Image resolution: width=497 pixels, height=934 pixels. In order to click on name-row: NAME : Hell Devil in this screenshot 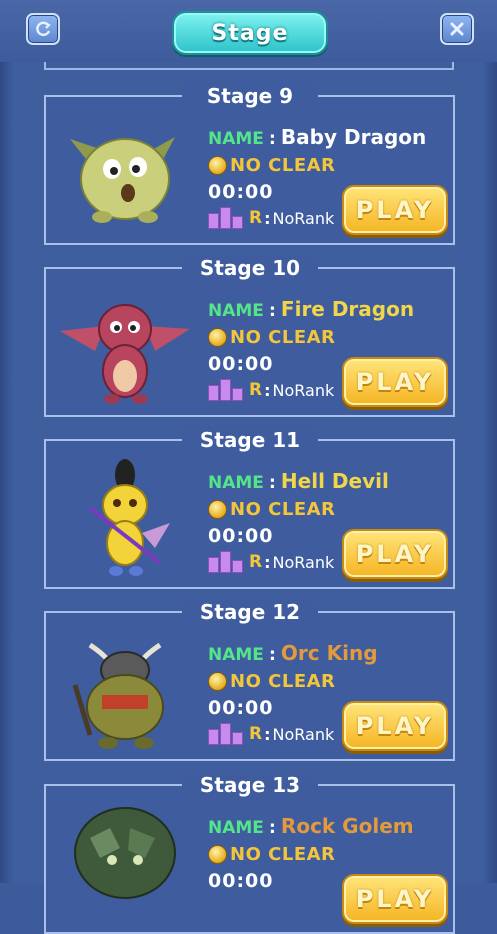, I will do `click(298, 481)`.